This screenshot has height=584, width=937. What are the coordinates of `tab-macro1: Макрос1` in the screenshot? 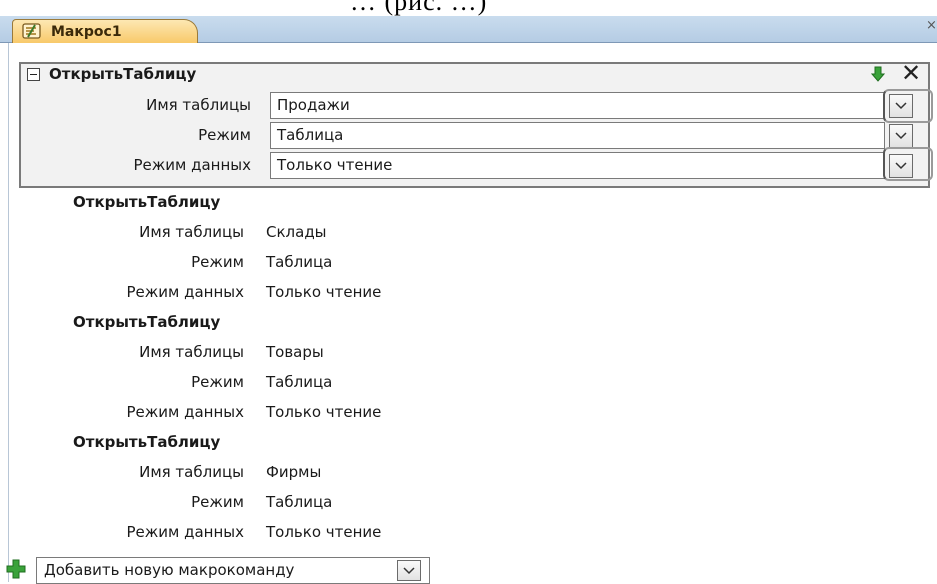 It's located at (105, 31).